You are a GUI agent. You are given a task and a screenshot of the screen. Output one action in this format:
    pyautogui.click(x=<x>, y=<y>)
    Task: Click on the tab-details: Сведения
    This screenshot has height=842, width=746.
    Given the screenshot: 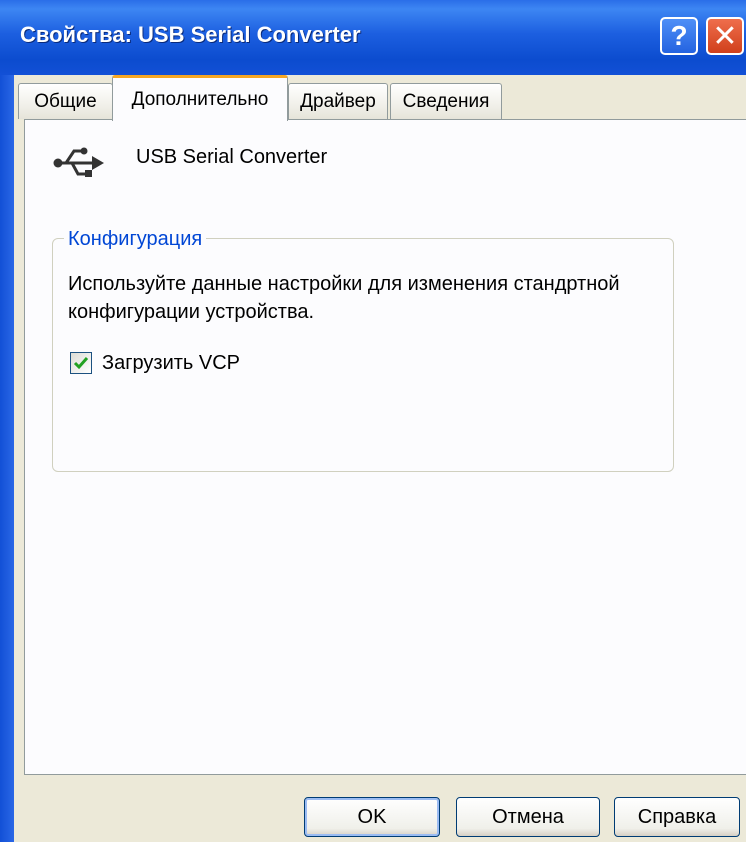 What is the action you would take?
    pyautogui.click(x=446, y=101)
    